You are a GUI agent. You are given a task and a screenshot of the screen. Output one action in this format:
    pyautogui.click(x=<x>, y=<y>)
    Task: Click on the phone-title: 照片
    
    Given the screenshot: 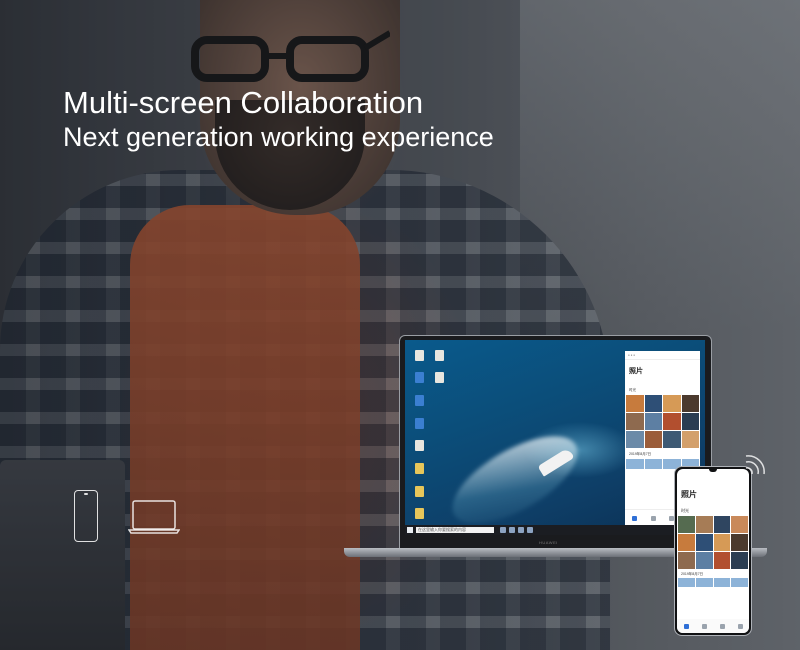 What is the action you would take?
    pyautogui.click(x=689, y=494)
    